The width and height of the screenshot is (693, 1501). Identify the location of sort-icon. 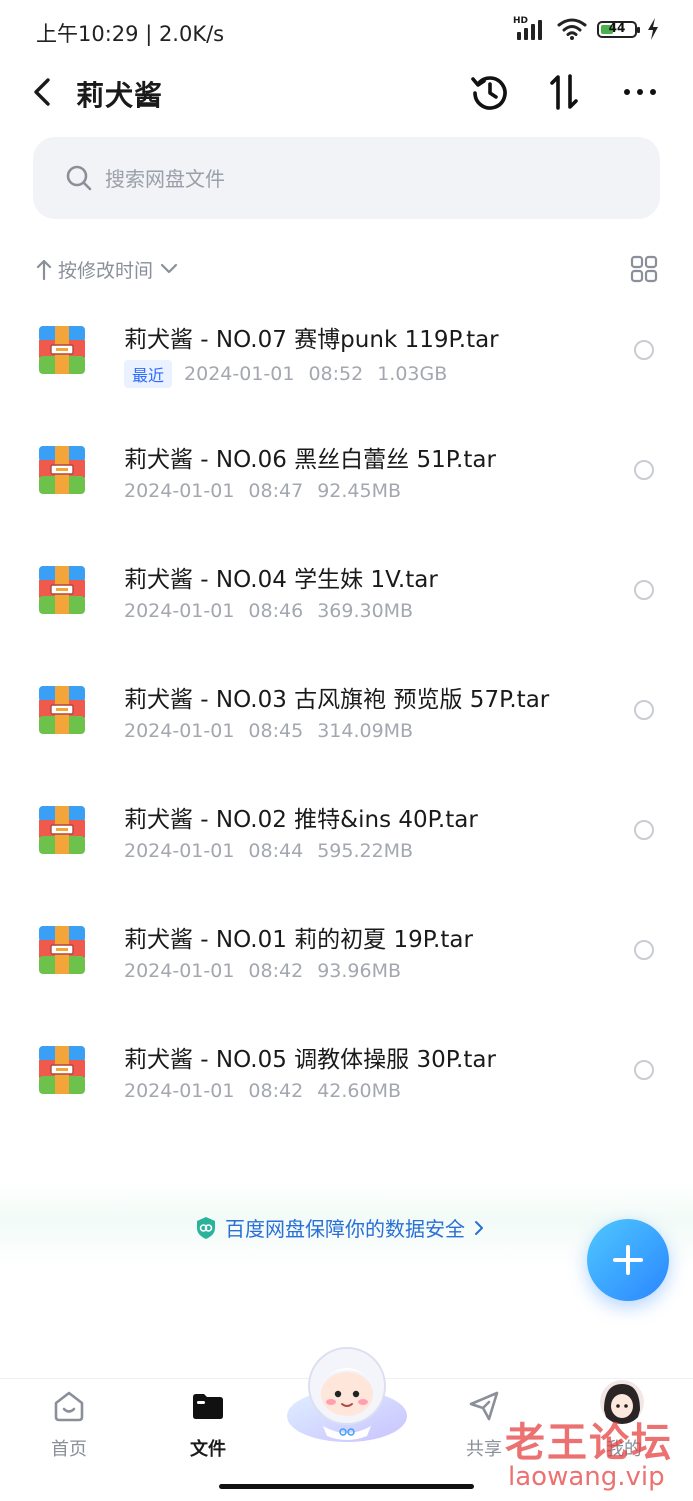
(565, 92).